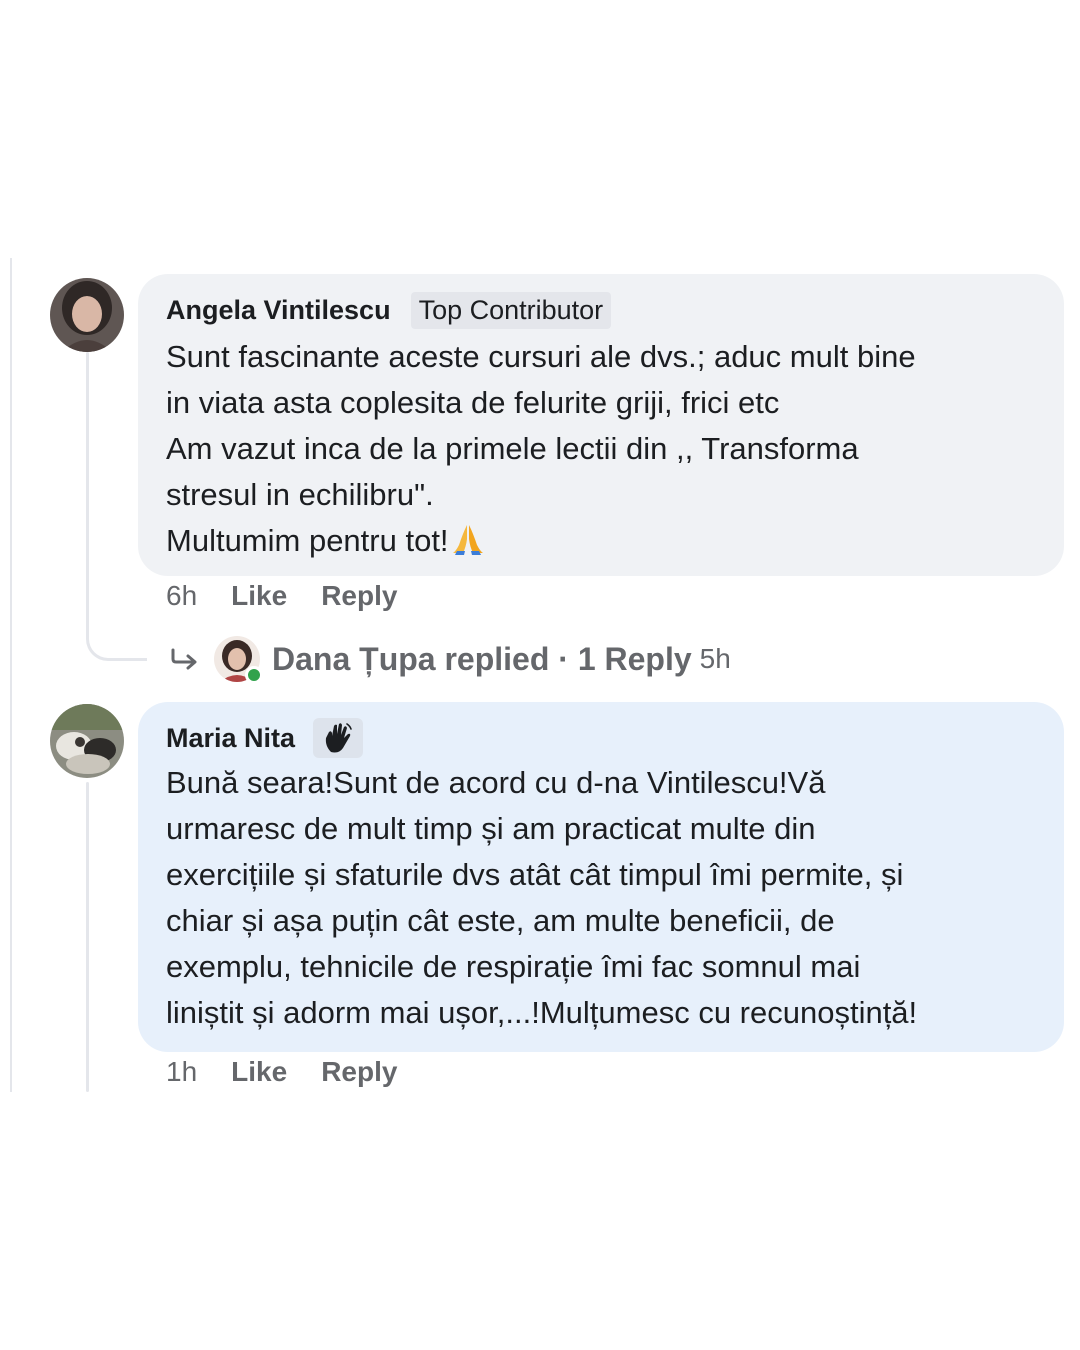 This screenshot has width=1080, height=1350. Describe the element at coordinates (715, 658) in the screenshot. I see `replies-timestamp: 5h` at that location.